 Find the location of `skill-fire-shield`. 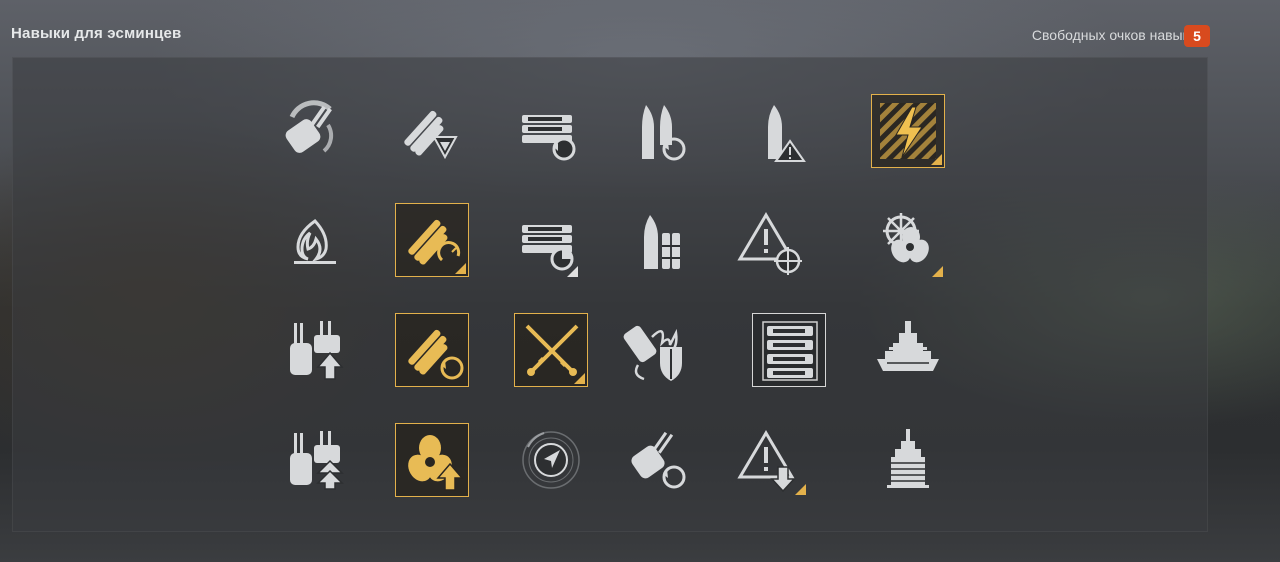

skill-fire-shield is located at coordinates (657, 350).